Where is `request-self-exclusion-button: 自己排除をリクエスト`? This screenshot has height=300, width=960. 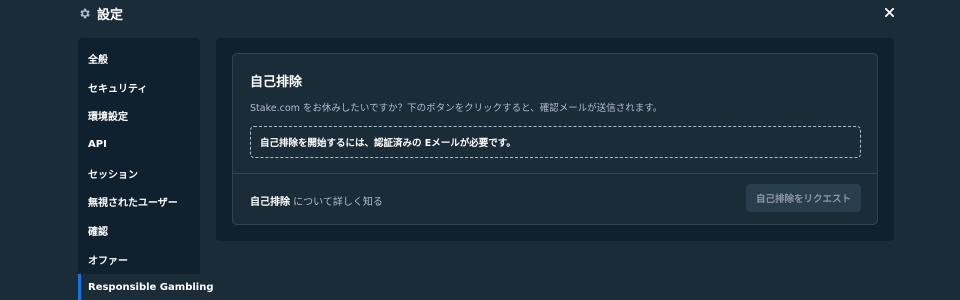
request-self-exclusion-button: 自己排除をリクエスト is located at coordinates (803, 198).